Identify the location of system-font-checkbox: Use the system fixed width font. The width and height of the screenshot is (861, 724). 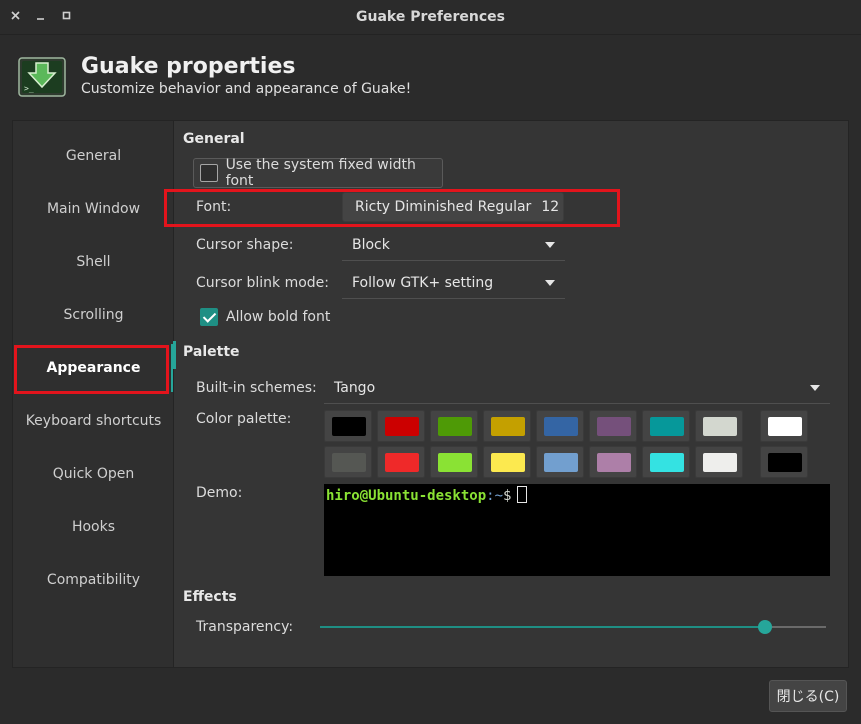
(318, 173).